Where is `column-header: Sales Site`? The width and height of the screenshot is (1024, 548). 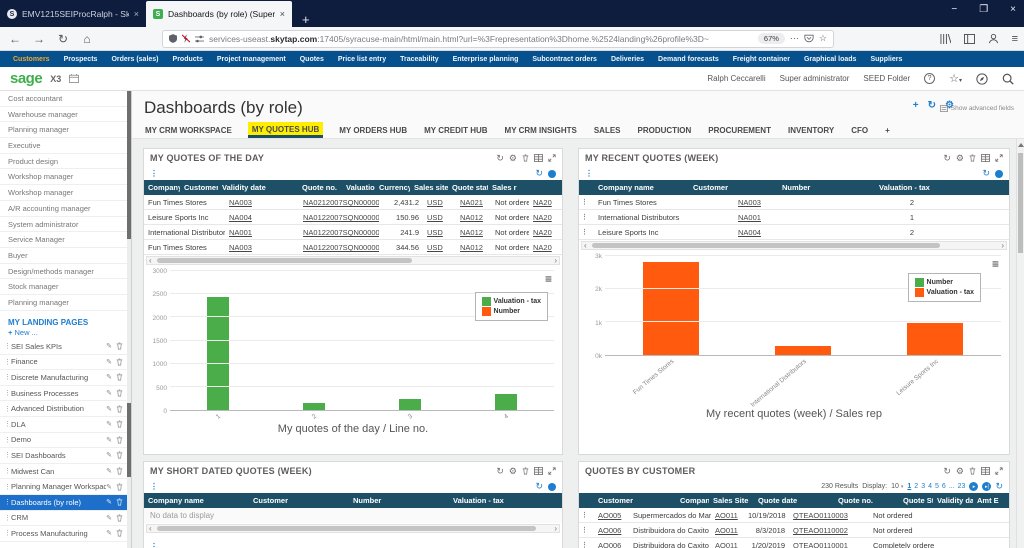
column-header: Sales Site is located at coordinates (731, 500).